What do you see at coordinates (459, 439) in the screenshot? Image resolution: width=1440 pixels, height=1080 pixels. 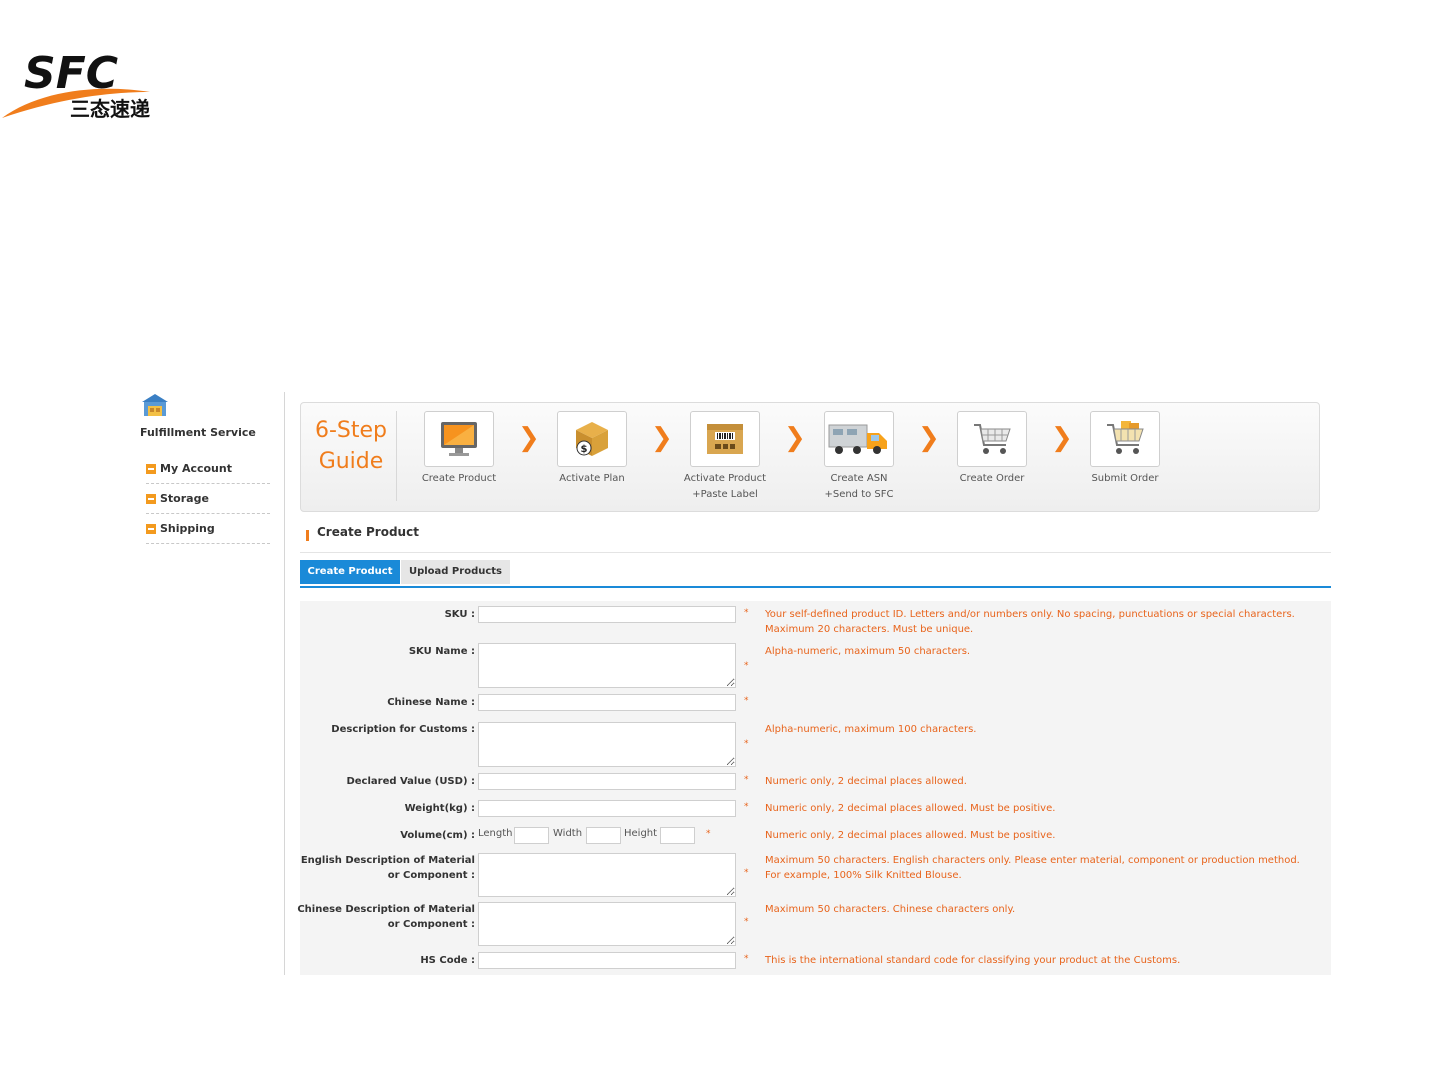 I see `monitor-icon` at bounding box center [459, 439].